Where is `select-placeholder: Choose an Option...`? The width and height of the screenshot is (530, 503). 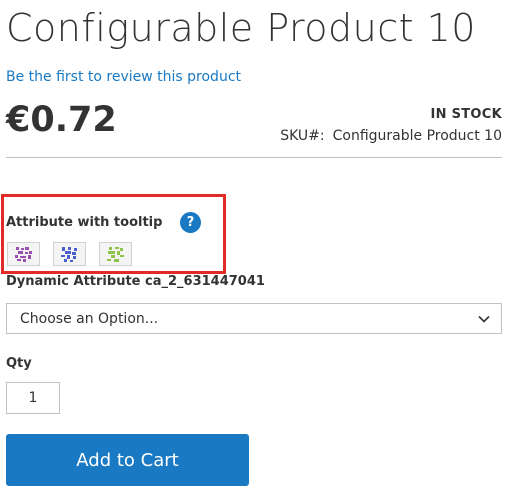
select-placeholder: Choose an Option... is located at coordinates (89, 319).